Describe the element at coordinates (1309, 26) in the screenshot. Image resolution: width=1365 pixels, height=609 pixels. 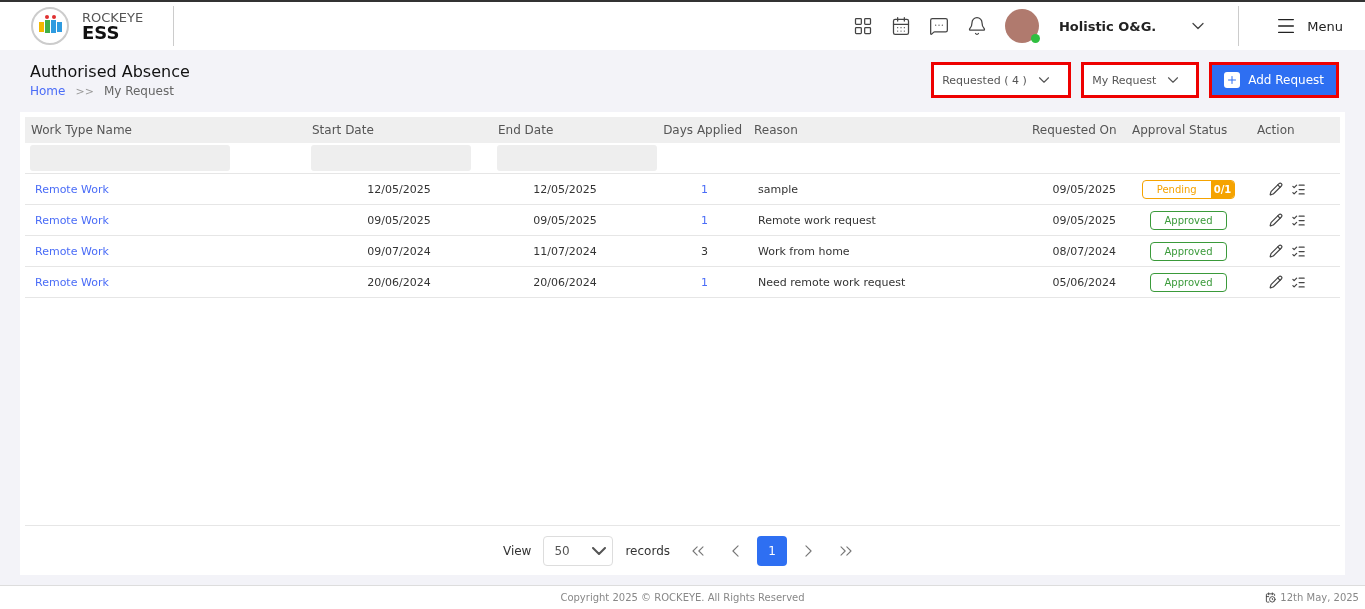
I see `menu-button: Menu` at that location.